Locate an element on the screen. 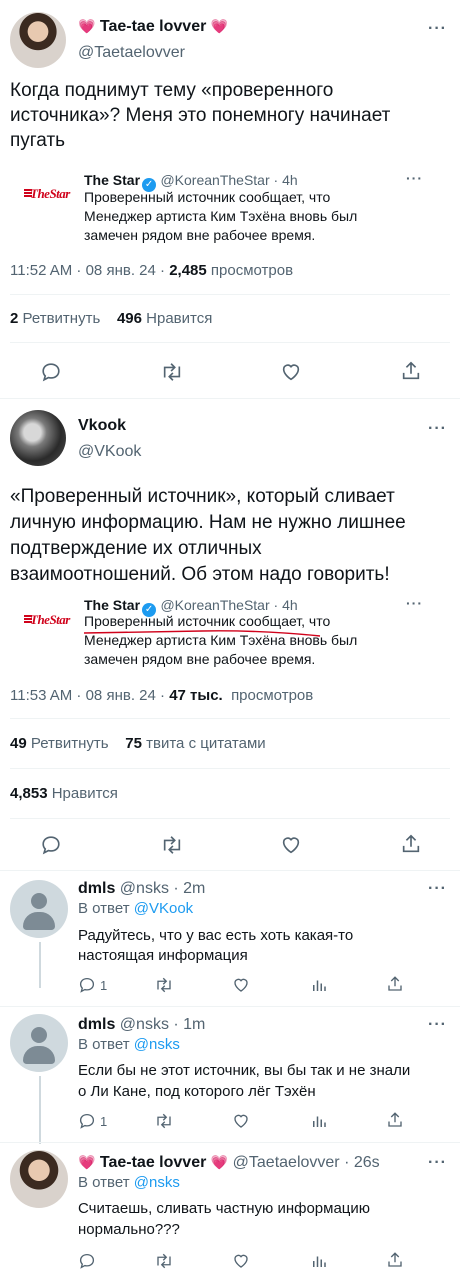  likes-stat: 4,853 Нравится is located at coordinates (64, 793).